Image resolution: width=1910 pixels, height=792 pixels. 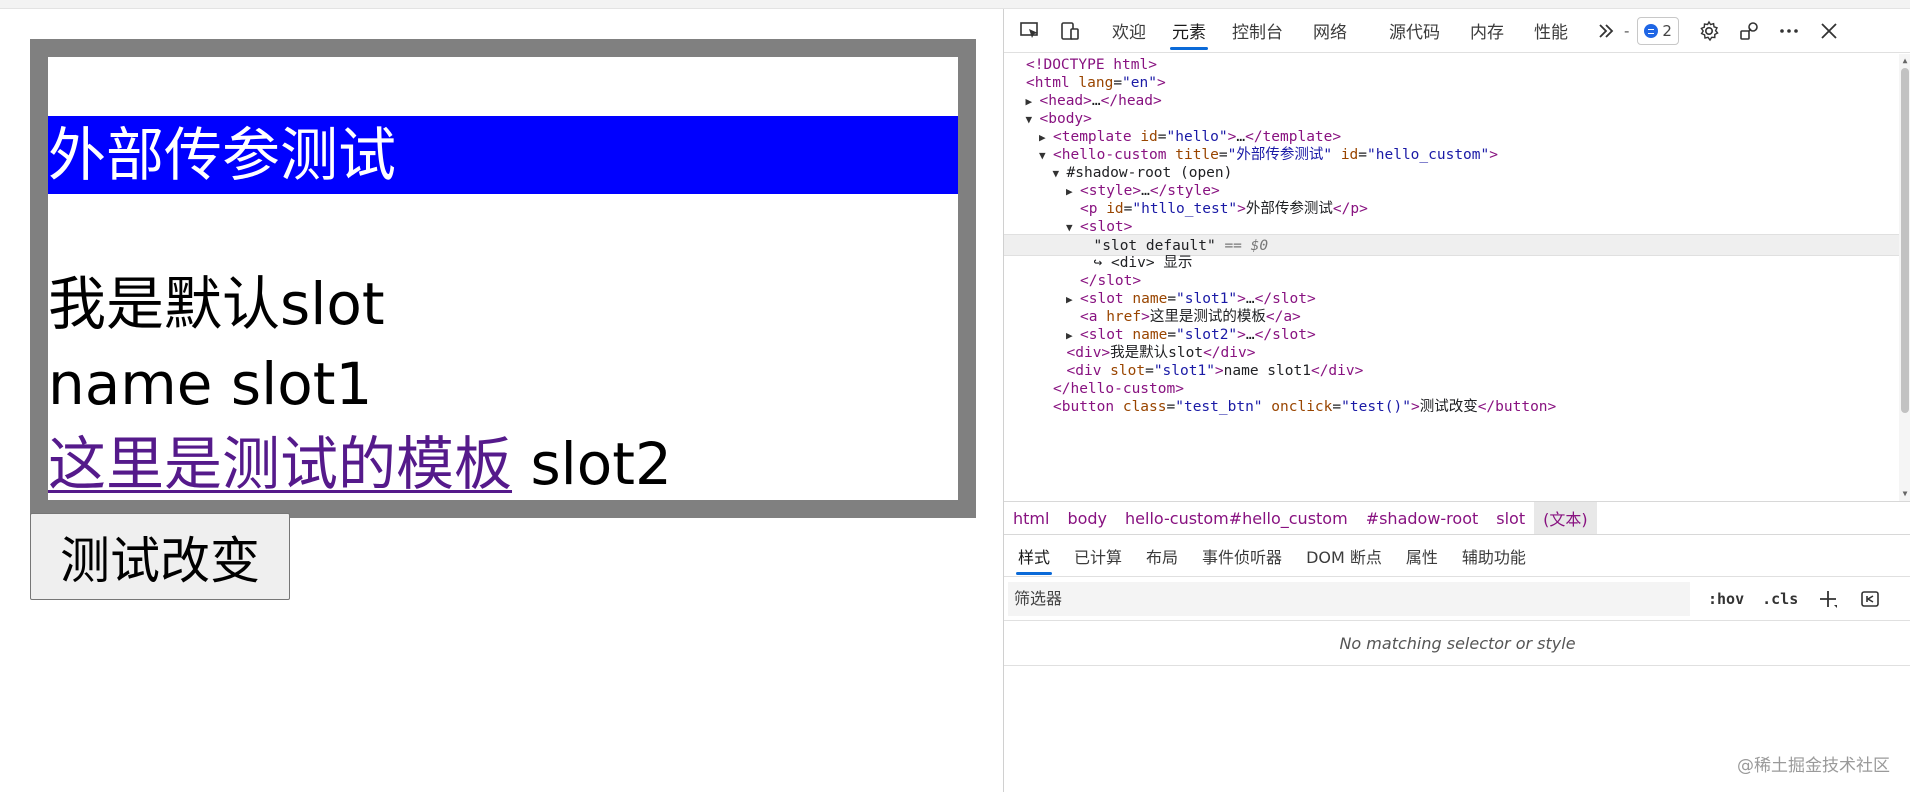 I want to click on slot2-row: 这里是测试的模板 slot2, so click(x=360, y=464).